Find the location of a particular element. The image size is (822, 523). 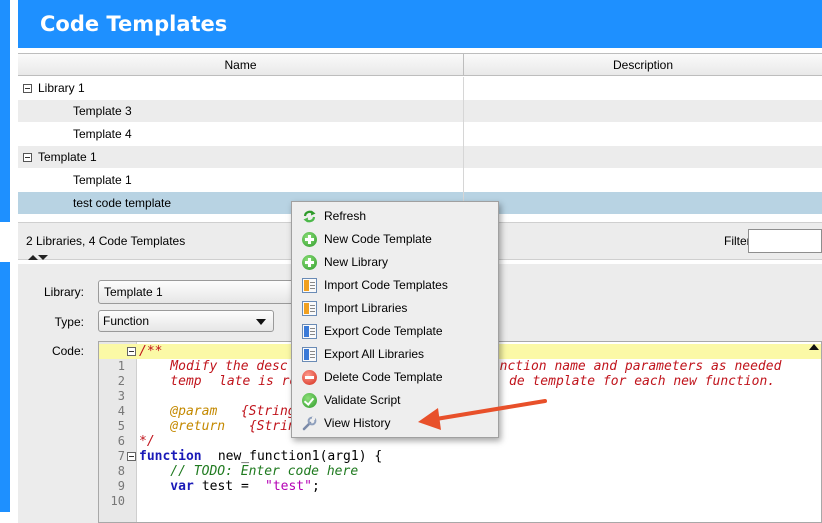

code-keyword: function is located at coordinates (170, 456).